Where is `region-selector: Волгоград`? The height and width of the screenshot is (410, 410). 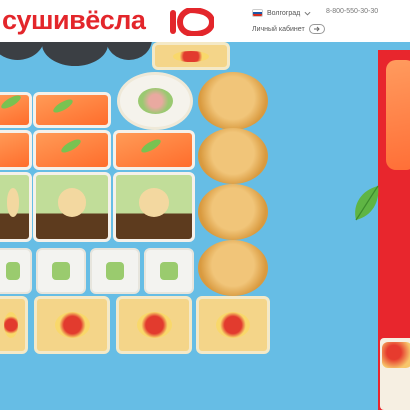
region-selector: Волгоград is located at coordinates (281, 13).